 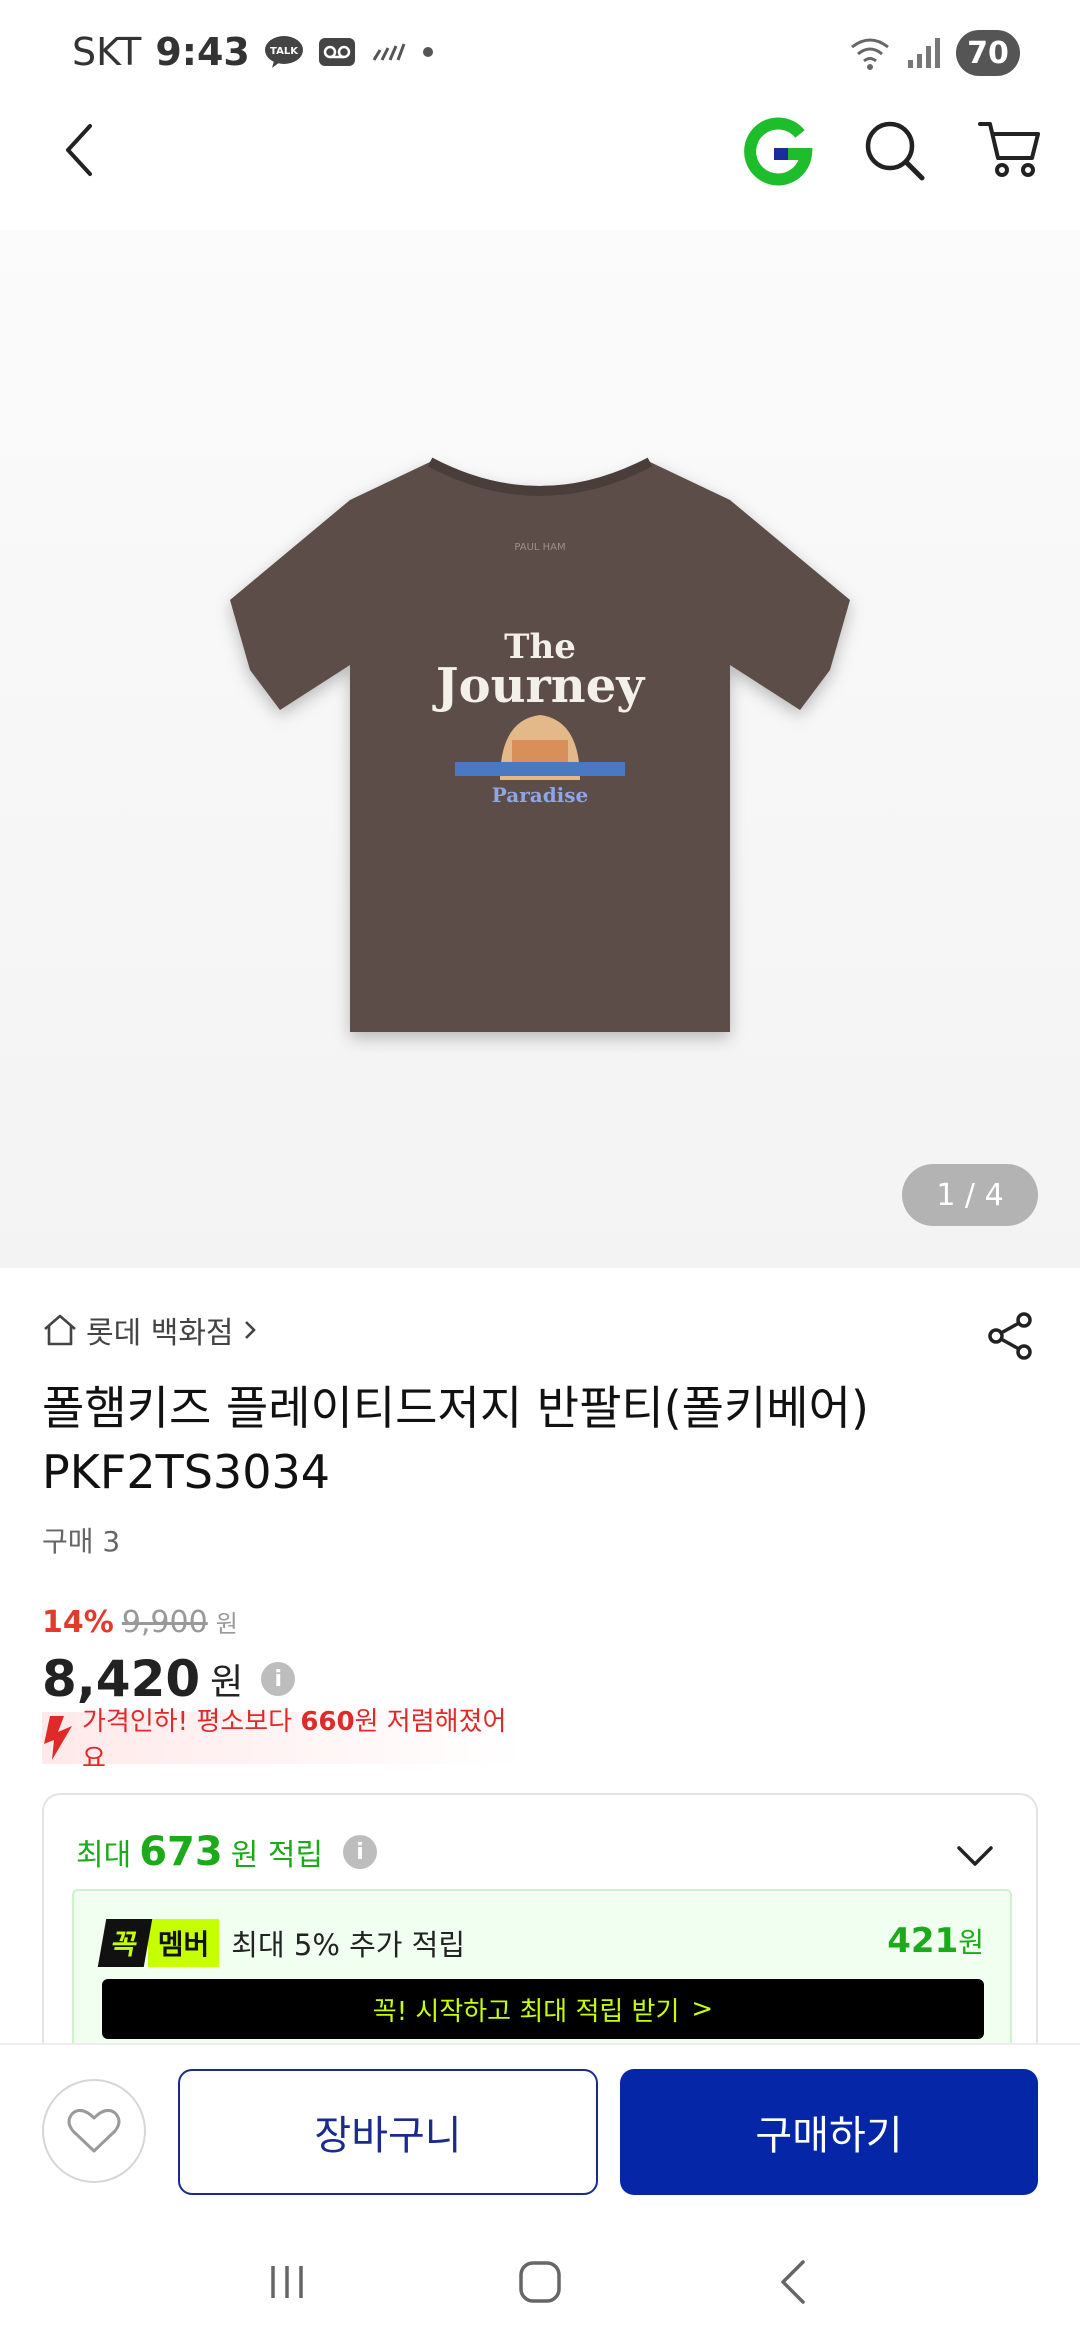 What do you see at coordinates (282, 1740) in the screenshot?
I see `price-drop-banner: 가격인하! 평소보다 660원 저렴해졌어요` at bounding box center [282, 1740].